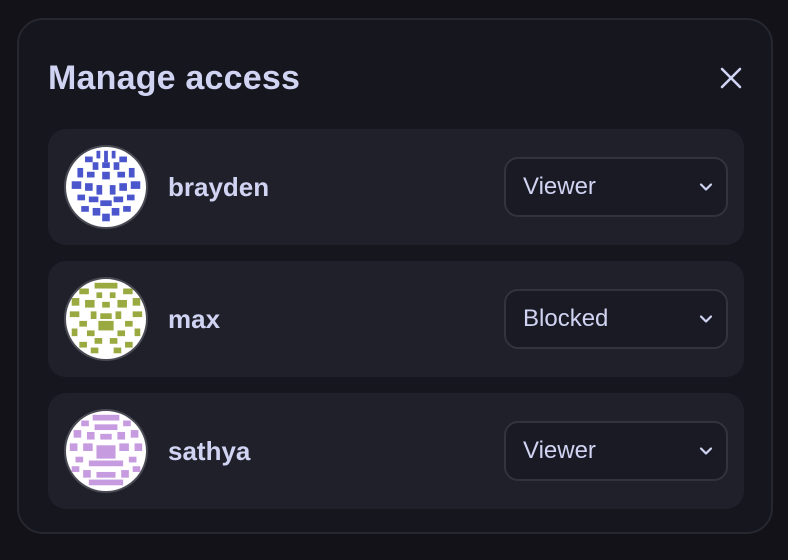 The image size is (788, 560). Describe the element at coordinates (616, 319) in the screenshot. I see `role-select: Blocked` at that location.